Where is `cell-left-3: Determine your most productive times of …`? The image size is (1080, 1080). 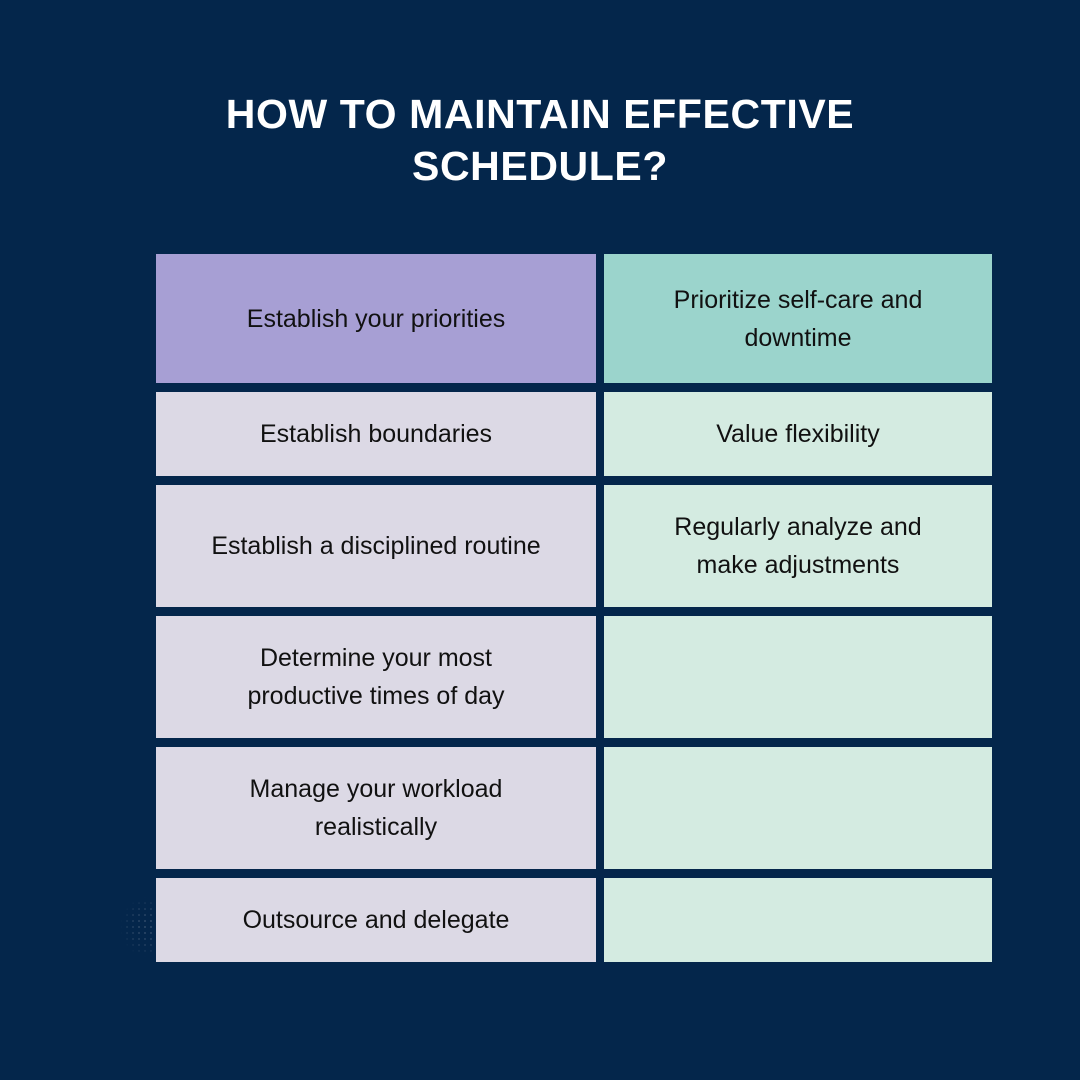 cell-left-3: Determine your most productive times of … is located at coordinates (376, 677).